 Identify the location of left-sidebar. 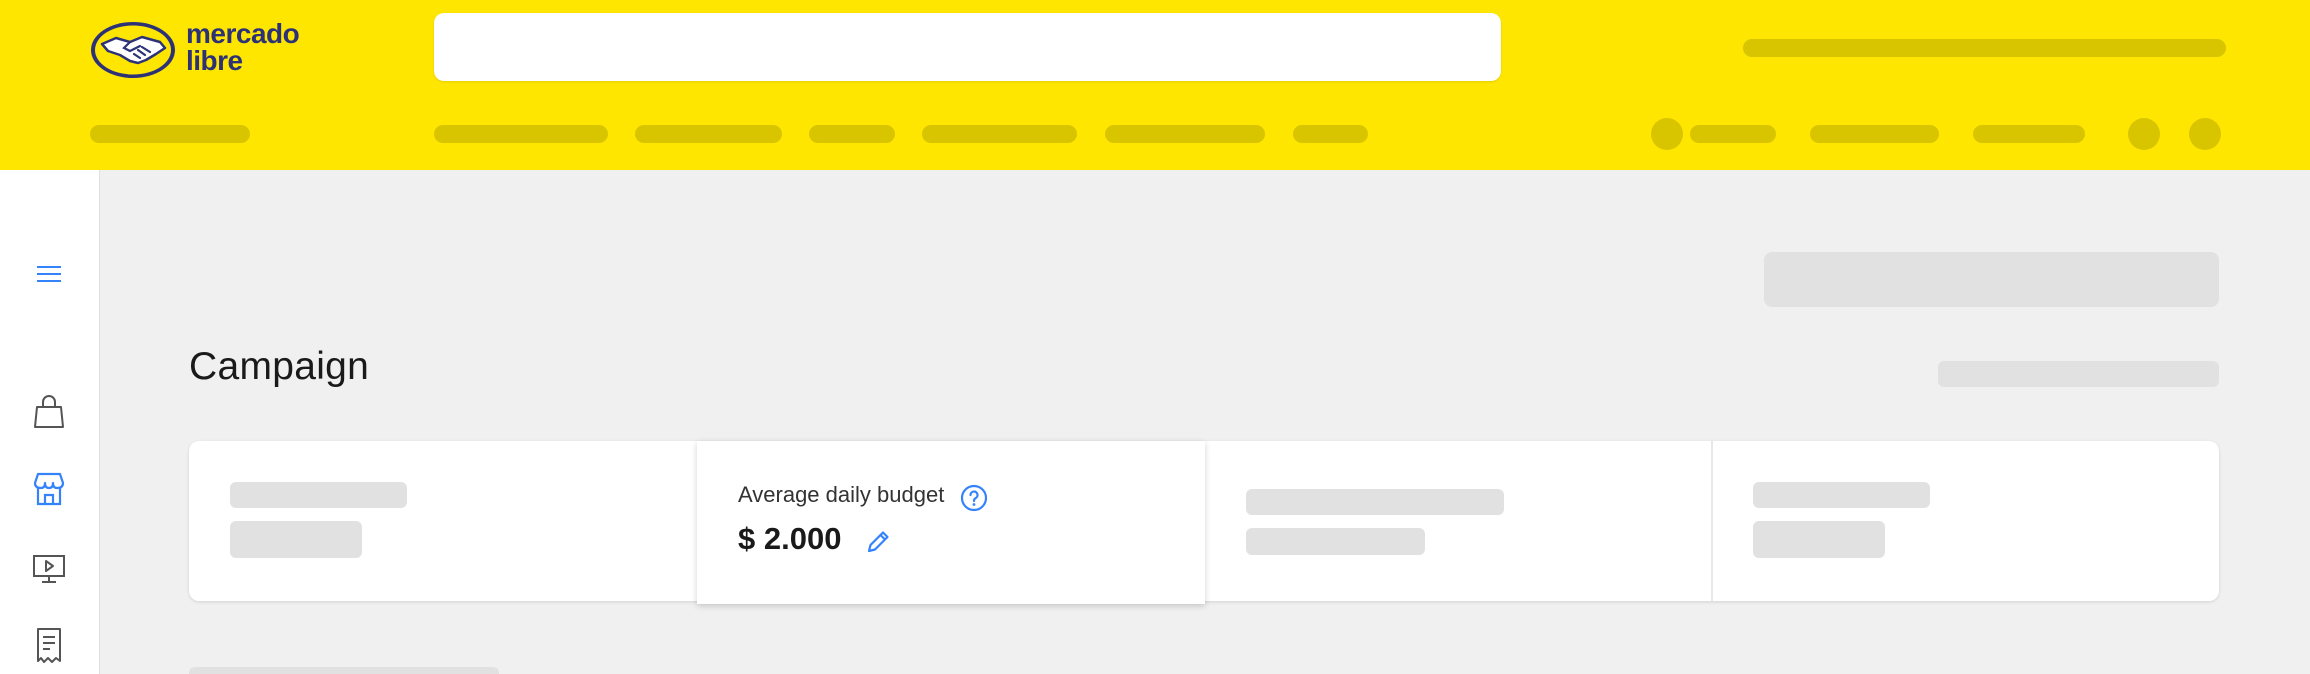
(50, 422).